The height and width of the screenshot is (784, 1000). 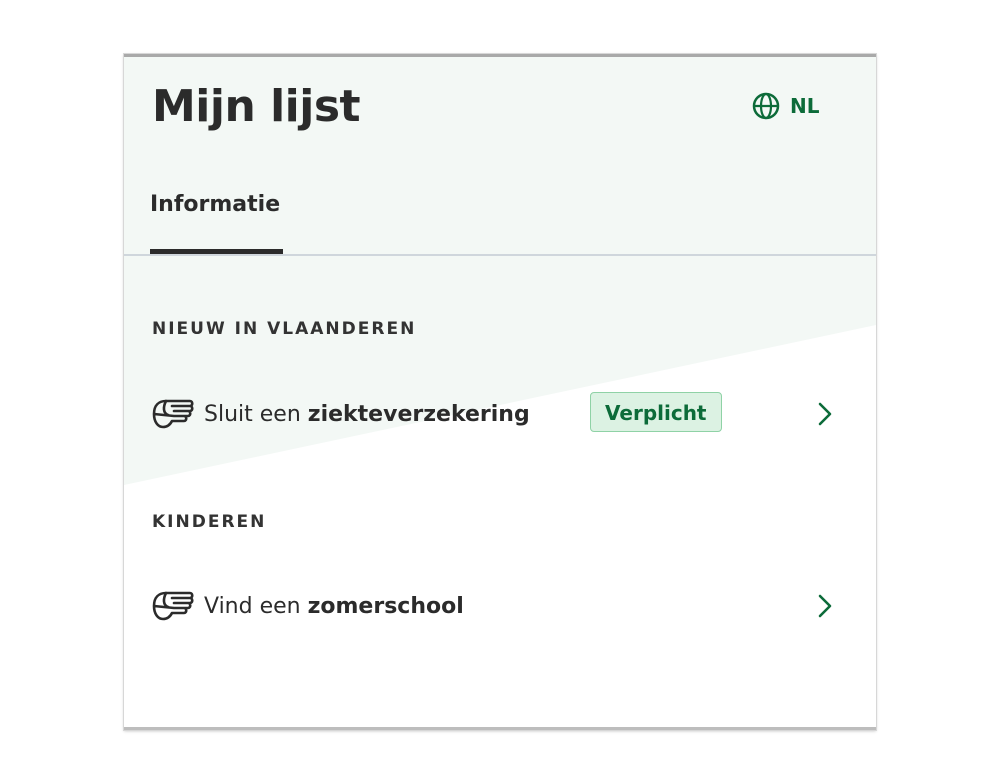 What do you see at coordinates (805, 106) in the screenshot?
I see `language-label: NL` at bounding box center [805, 106].